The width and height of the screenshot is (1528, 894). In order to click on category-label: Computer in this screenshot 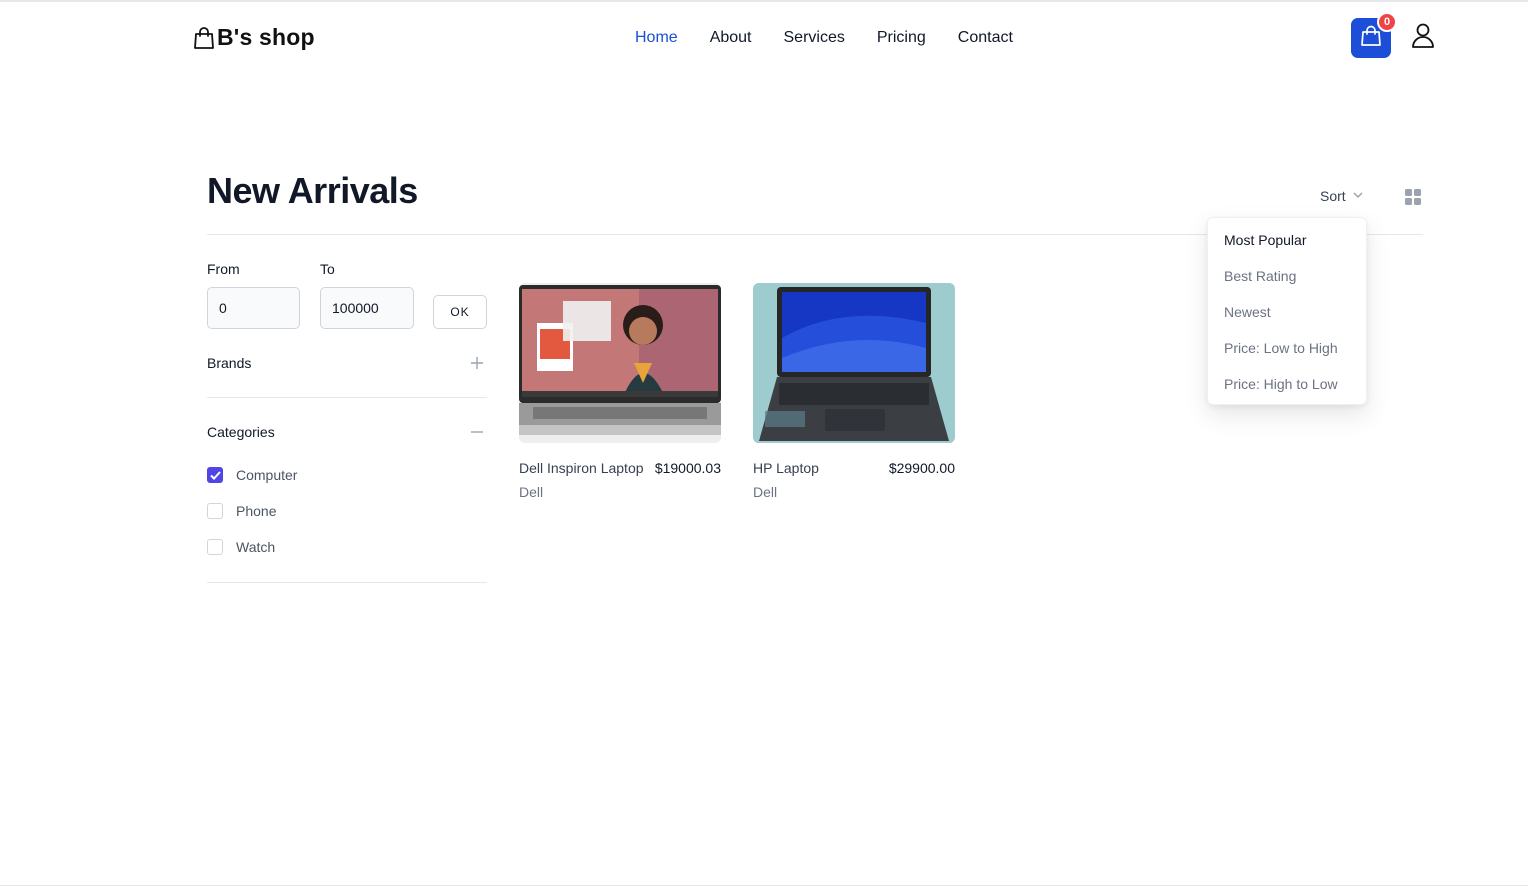, I will do `click(267, 475)`.